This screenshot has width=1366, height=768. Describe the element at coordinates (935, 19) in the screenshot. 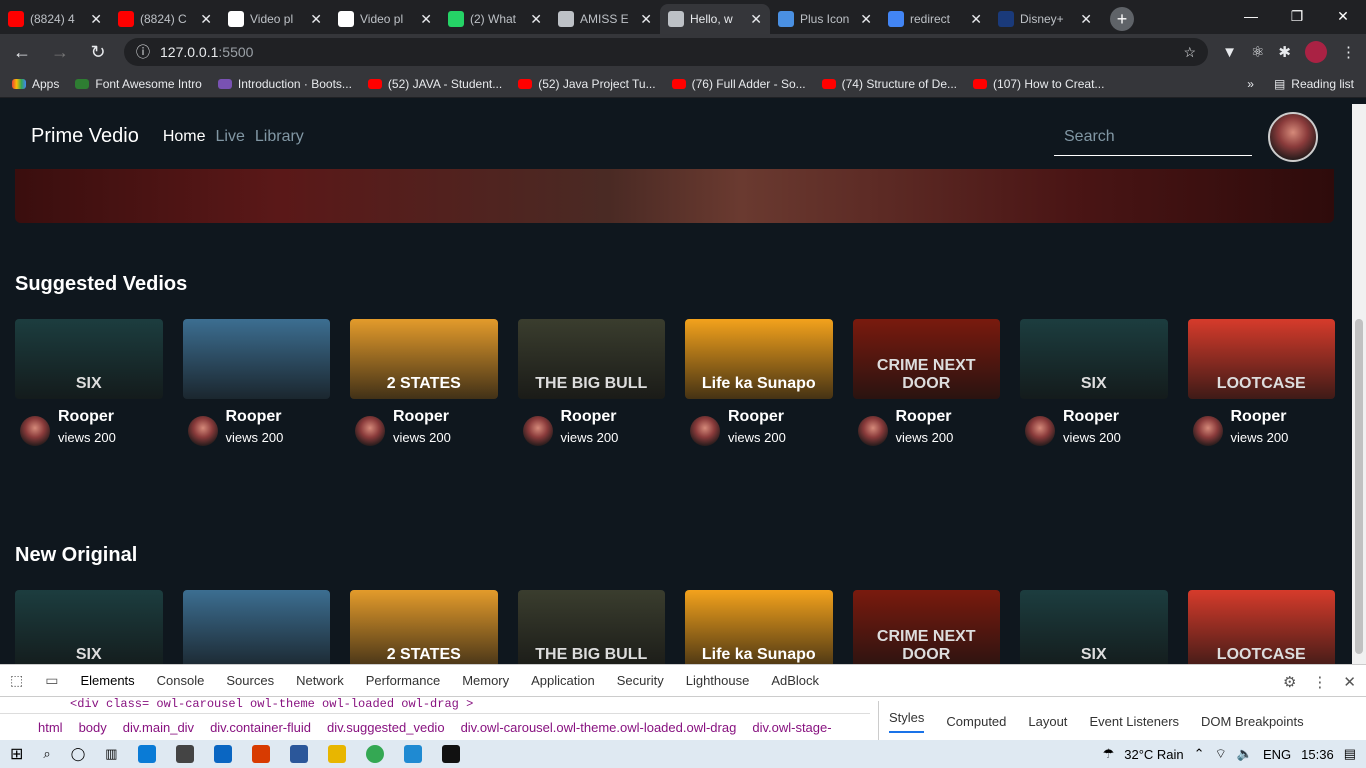

I see `browser-tab: redirect ✕` at that location.